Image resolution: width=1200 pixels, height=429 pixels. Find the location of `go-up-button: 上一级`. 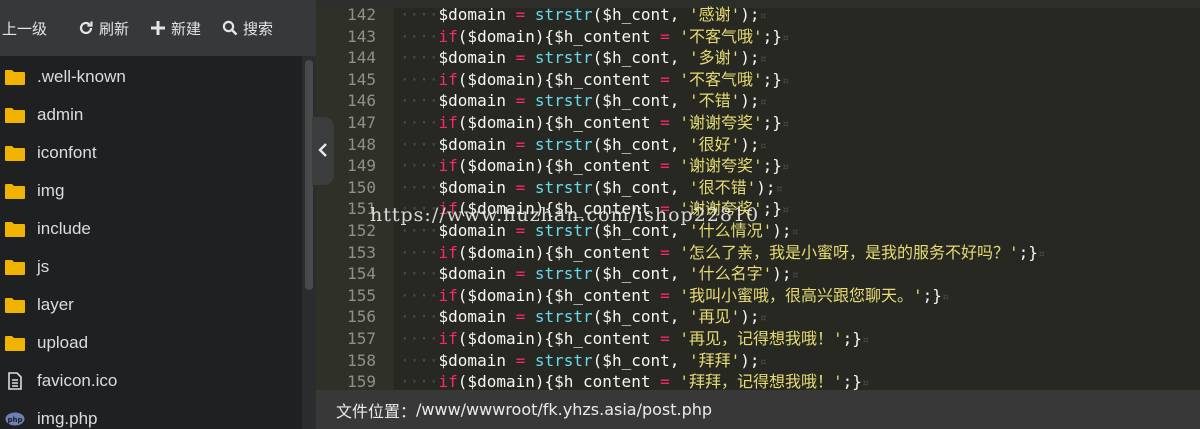

go-up-button: 上一级 is located at coordinates (24, 28).